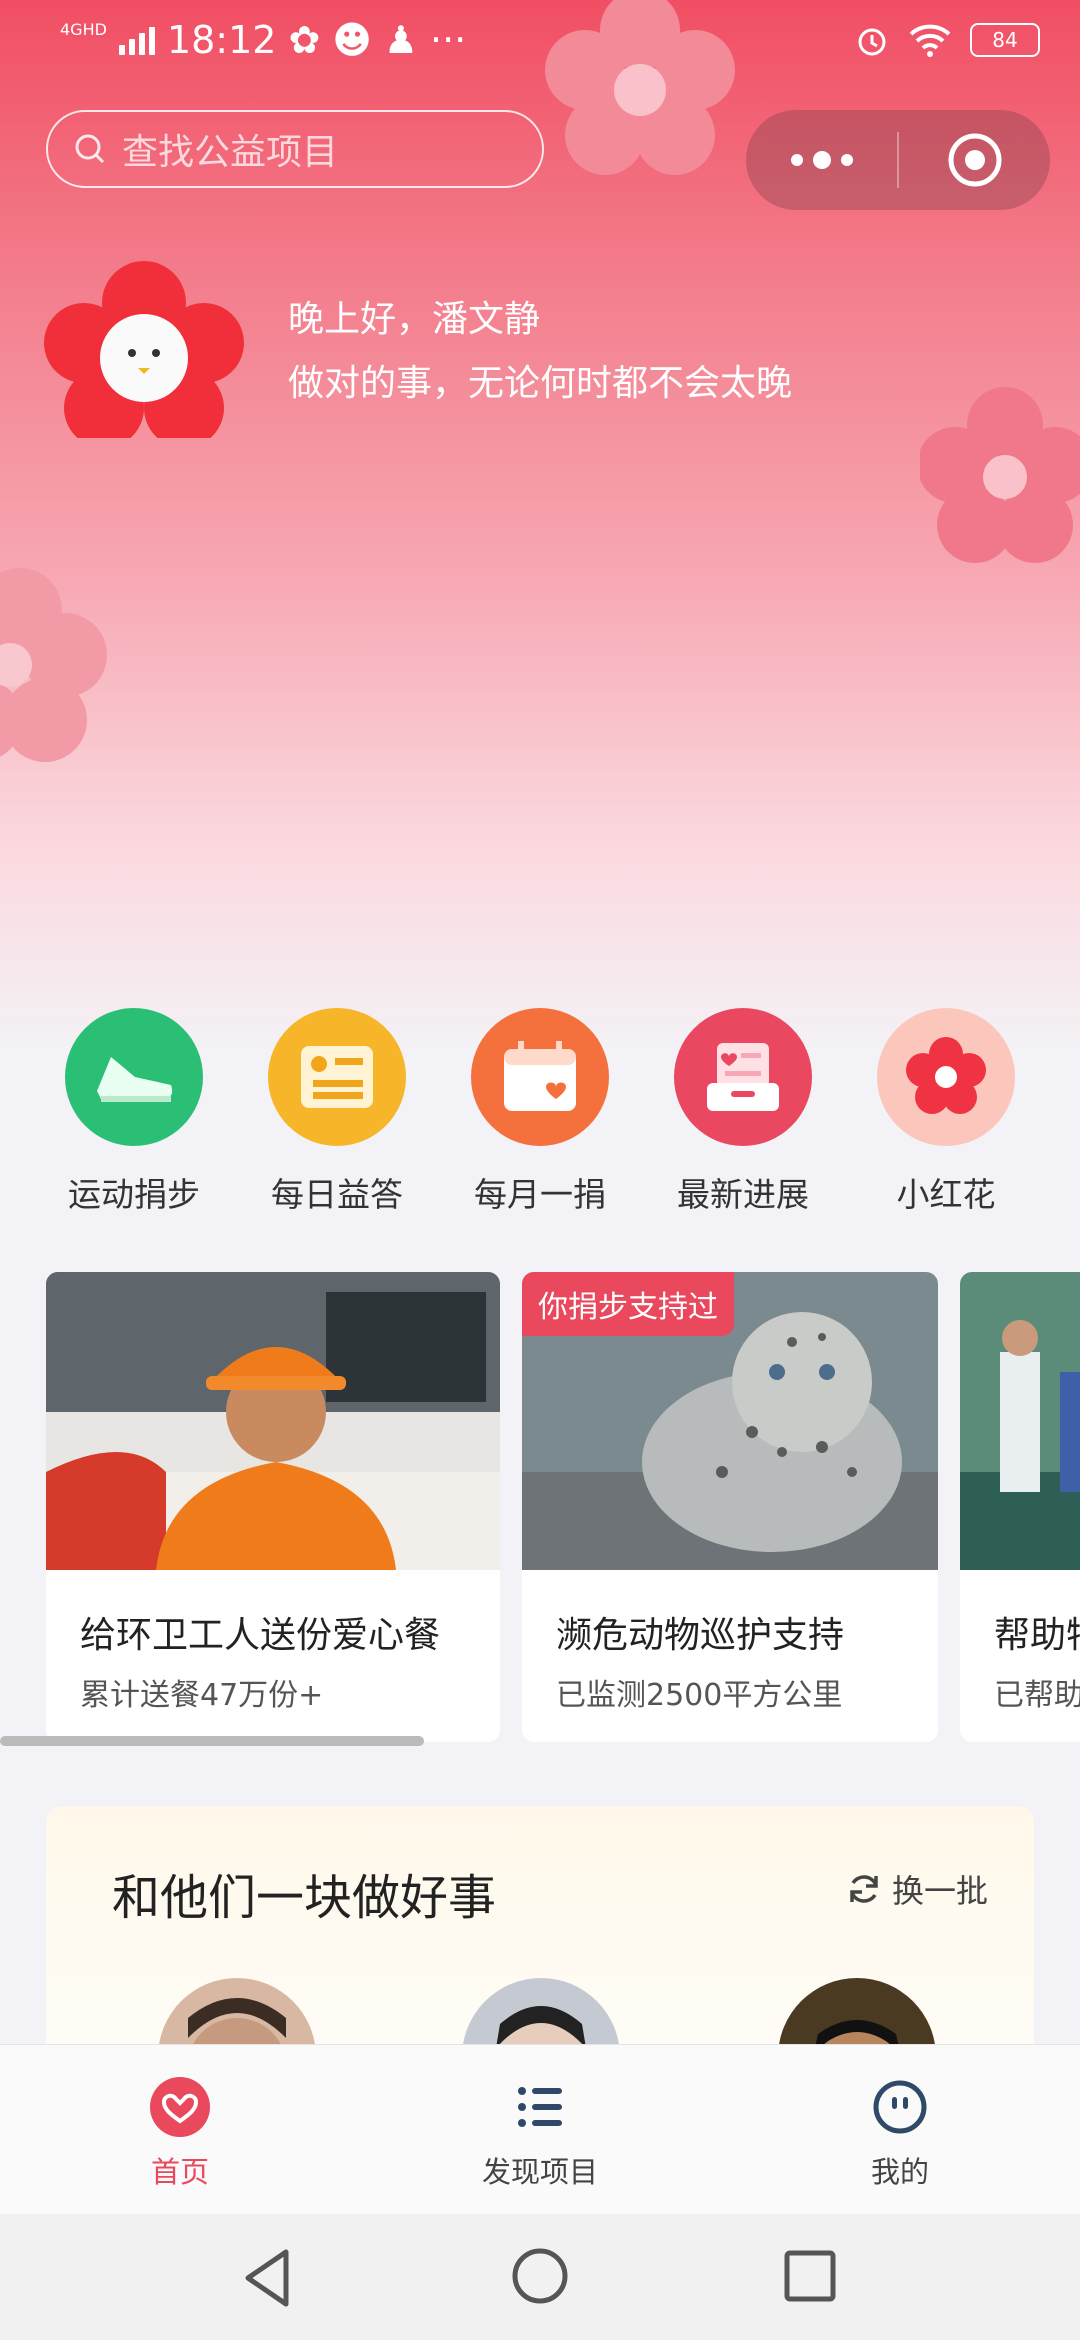 Image resolution: width=1080 pixels, height=2340 pixels. Describe the element at coordinates (946, 1077) in the screenshot. I see `red-flower-icon` at that location.